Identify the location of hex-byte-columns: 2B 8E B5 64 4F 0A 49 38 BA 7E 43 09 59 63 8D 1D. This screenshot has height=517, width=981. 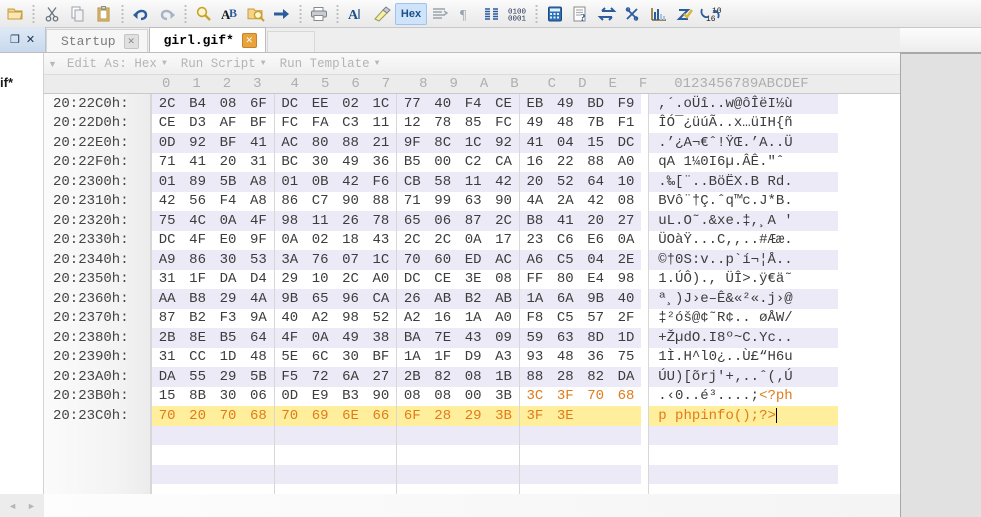
(396, 338).